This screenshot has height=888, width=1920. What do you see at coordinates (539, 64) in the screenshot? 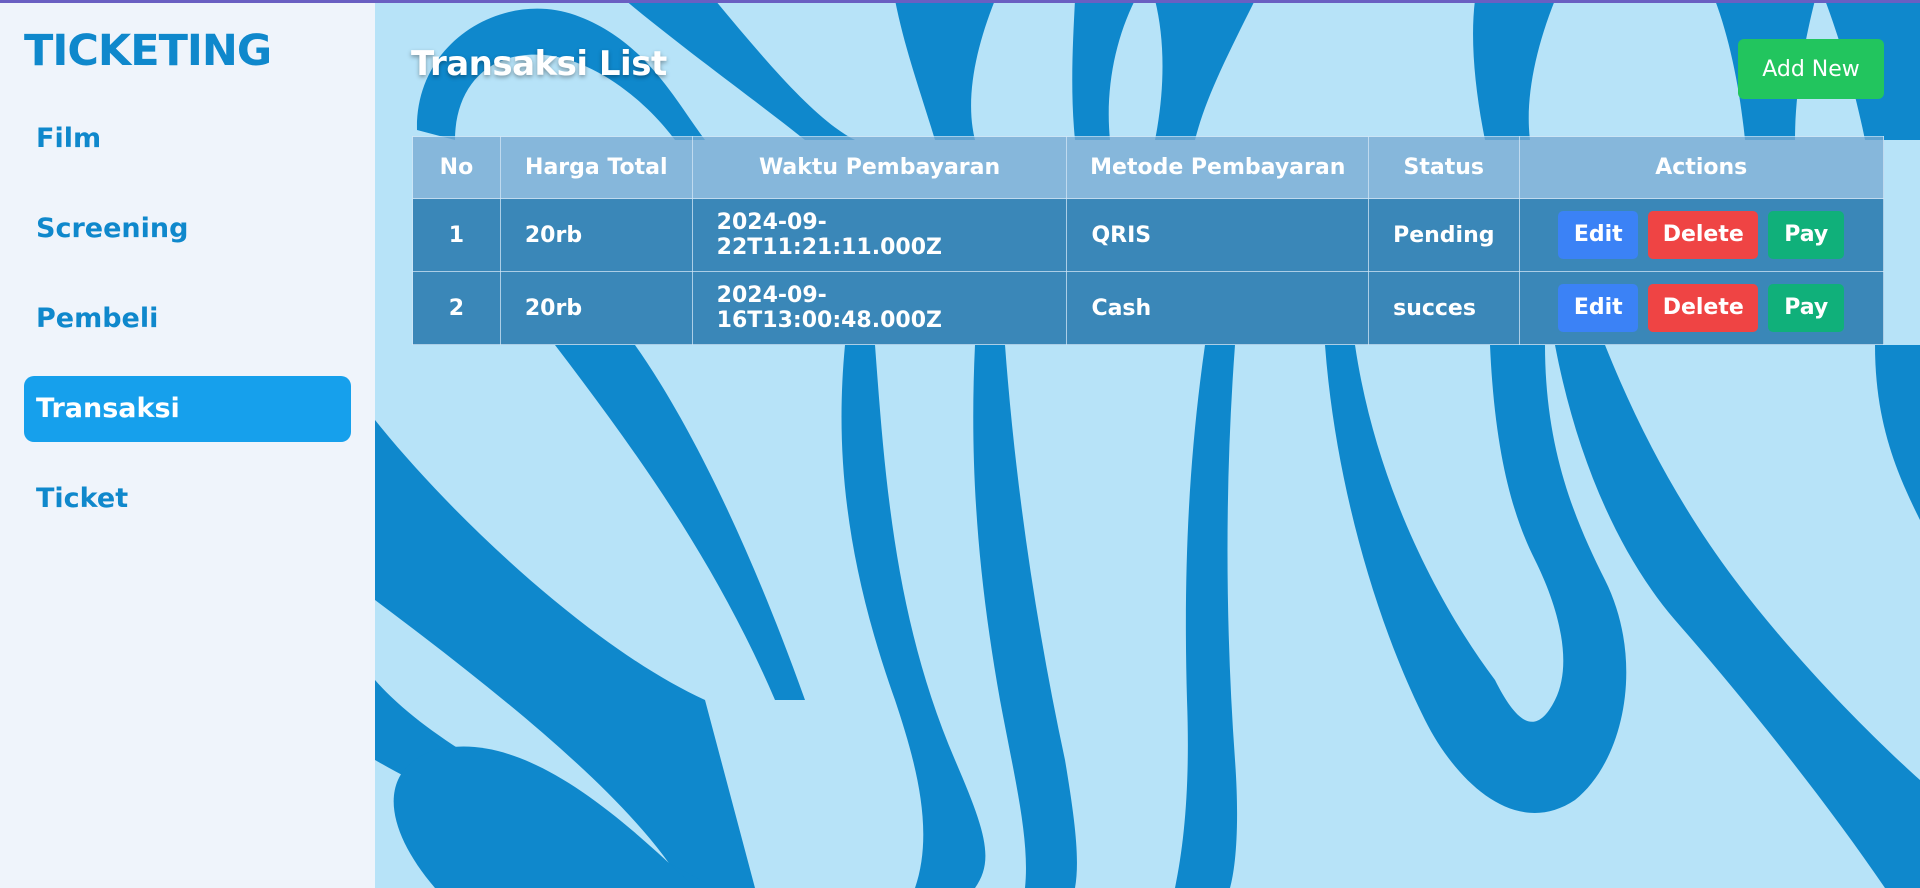
I see `page-title: Transaksi List` at bounding box center [539, 64].